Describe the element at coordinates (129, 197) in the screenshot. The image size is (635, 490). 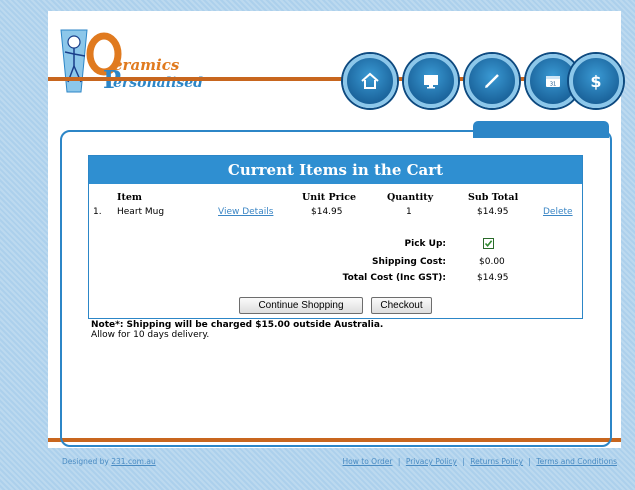
I see `col-header-item: Item` at that location.